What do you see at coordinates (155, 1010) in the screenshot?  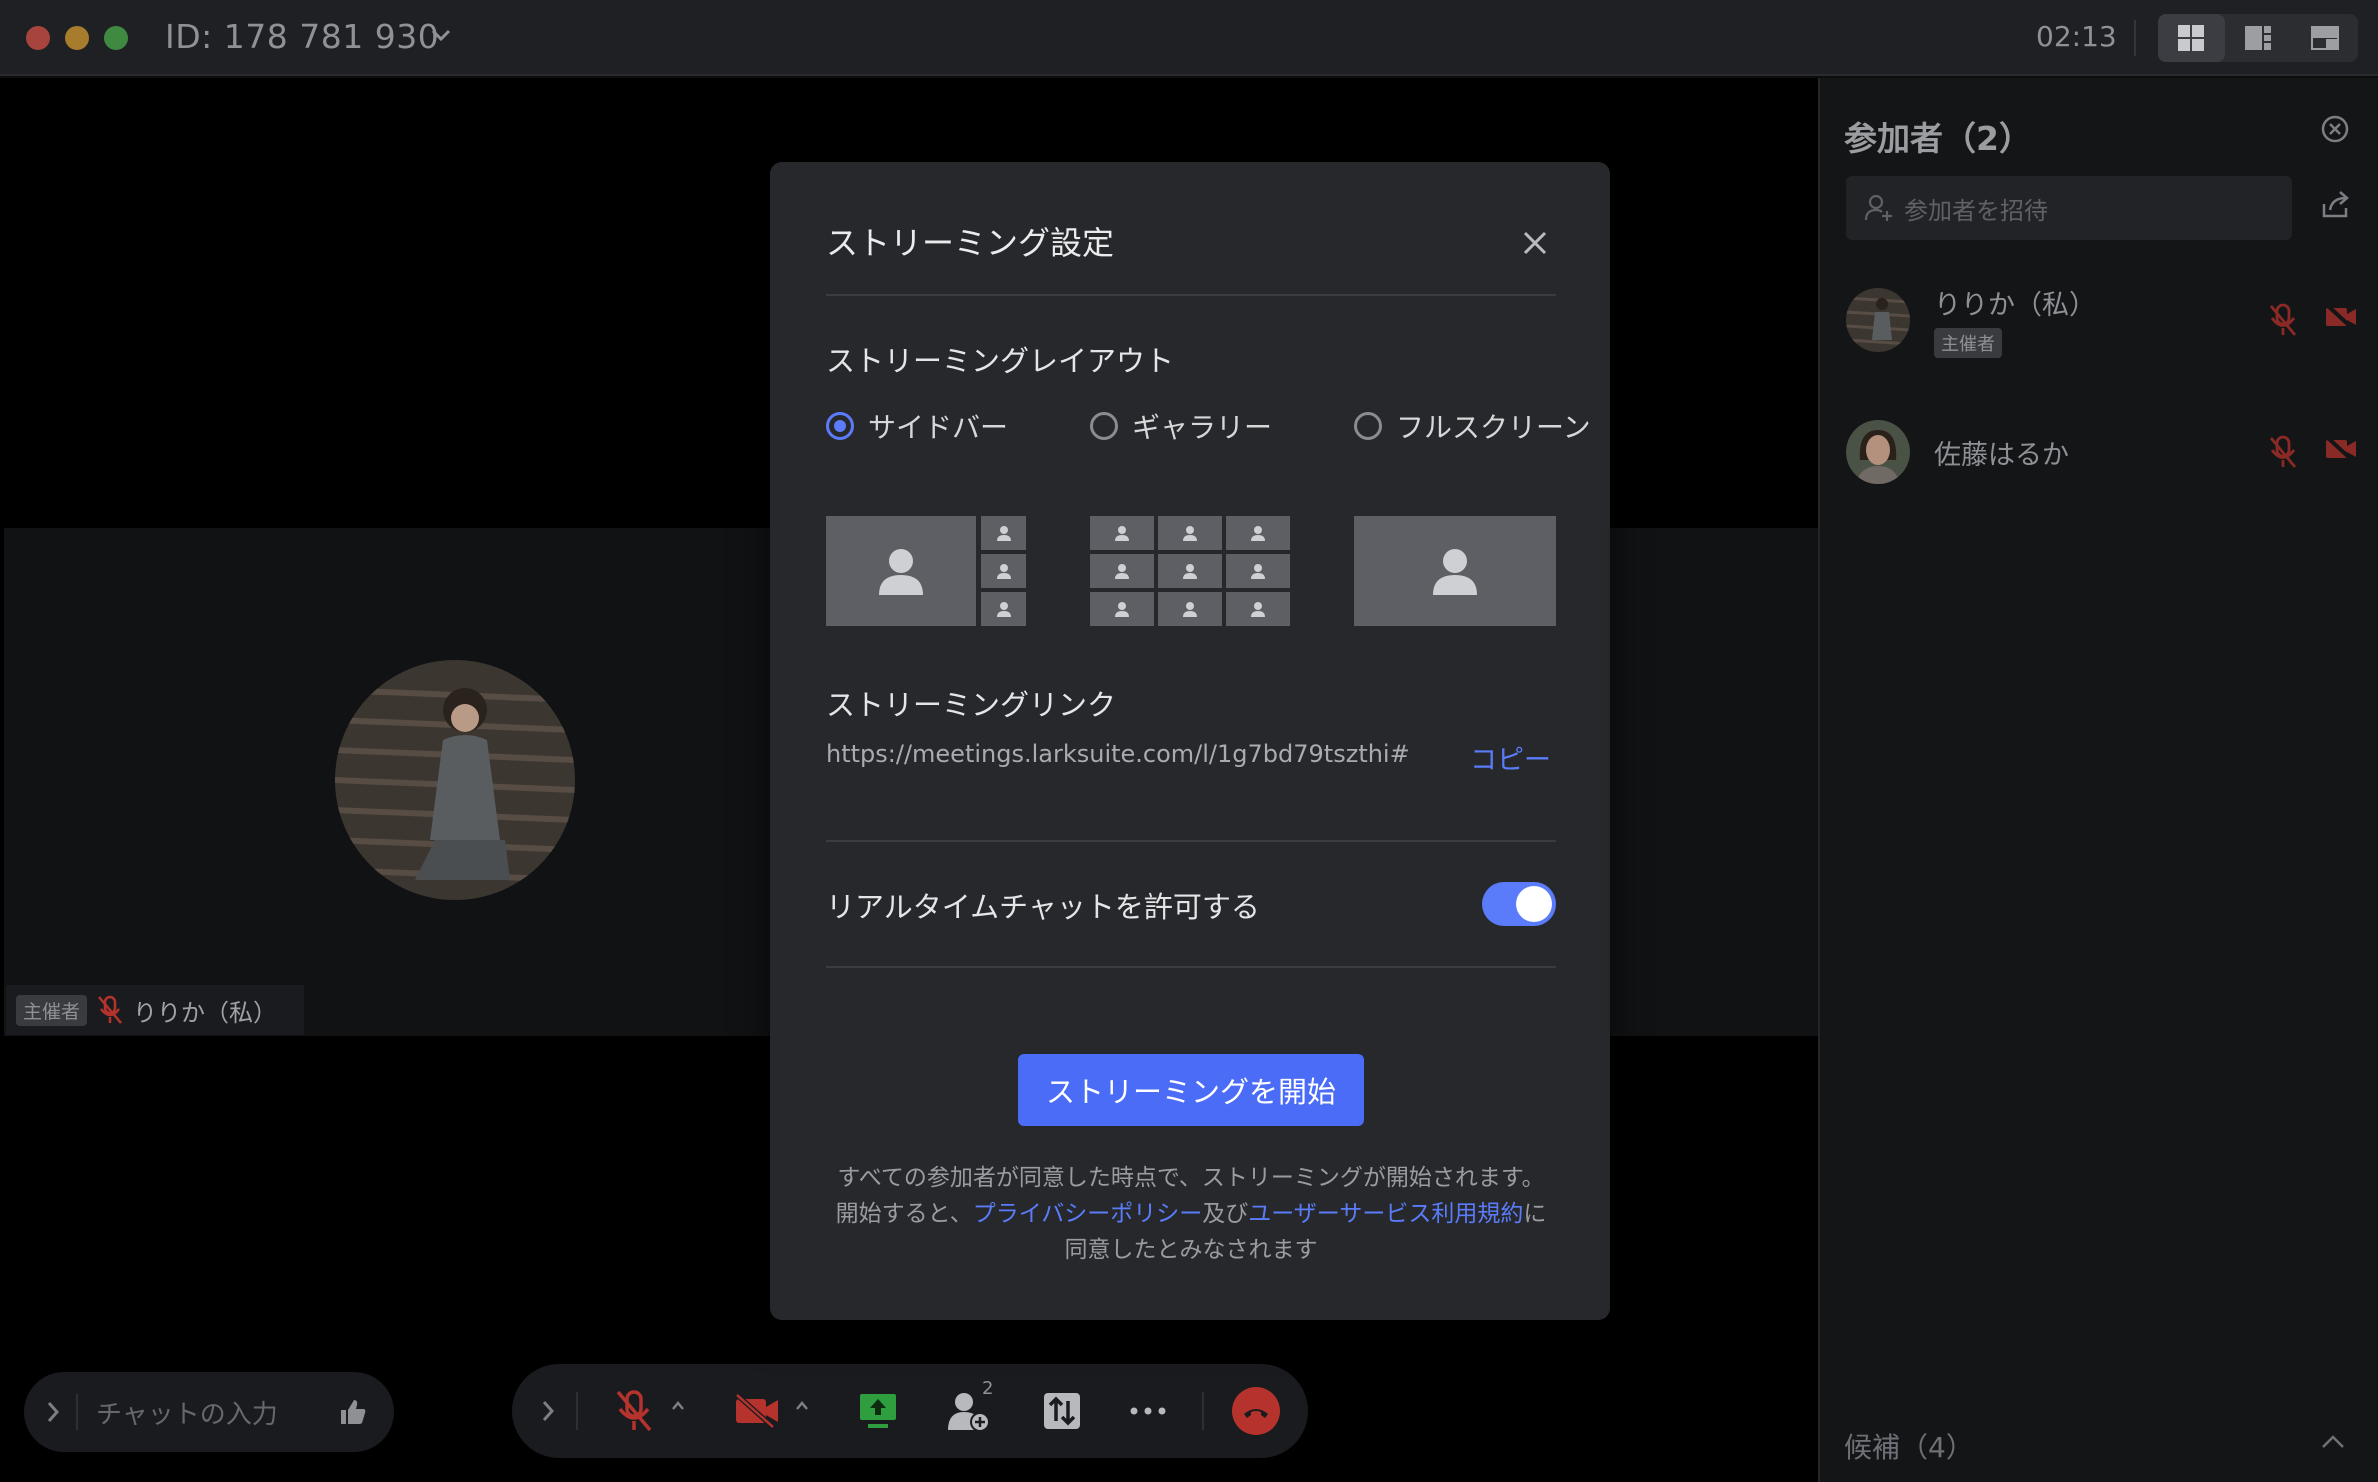 I see `video-tile-label: 主催者 りりか（私）` at bounding box center [155, 1010].